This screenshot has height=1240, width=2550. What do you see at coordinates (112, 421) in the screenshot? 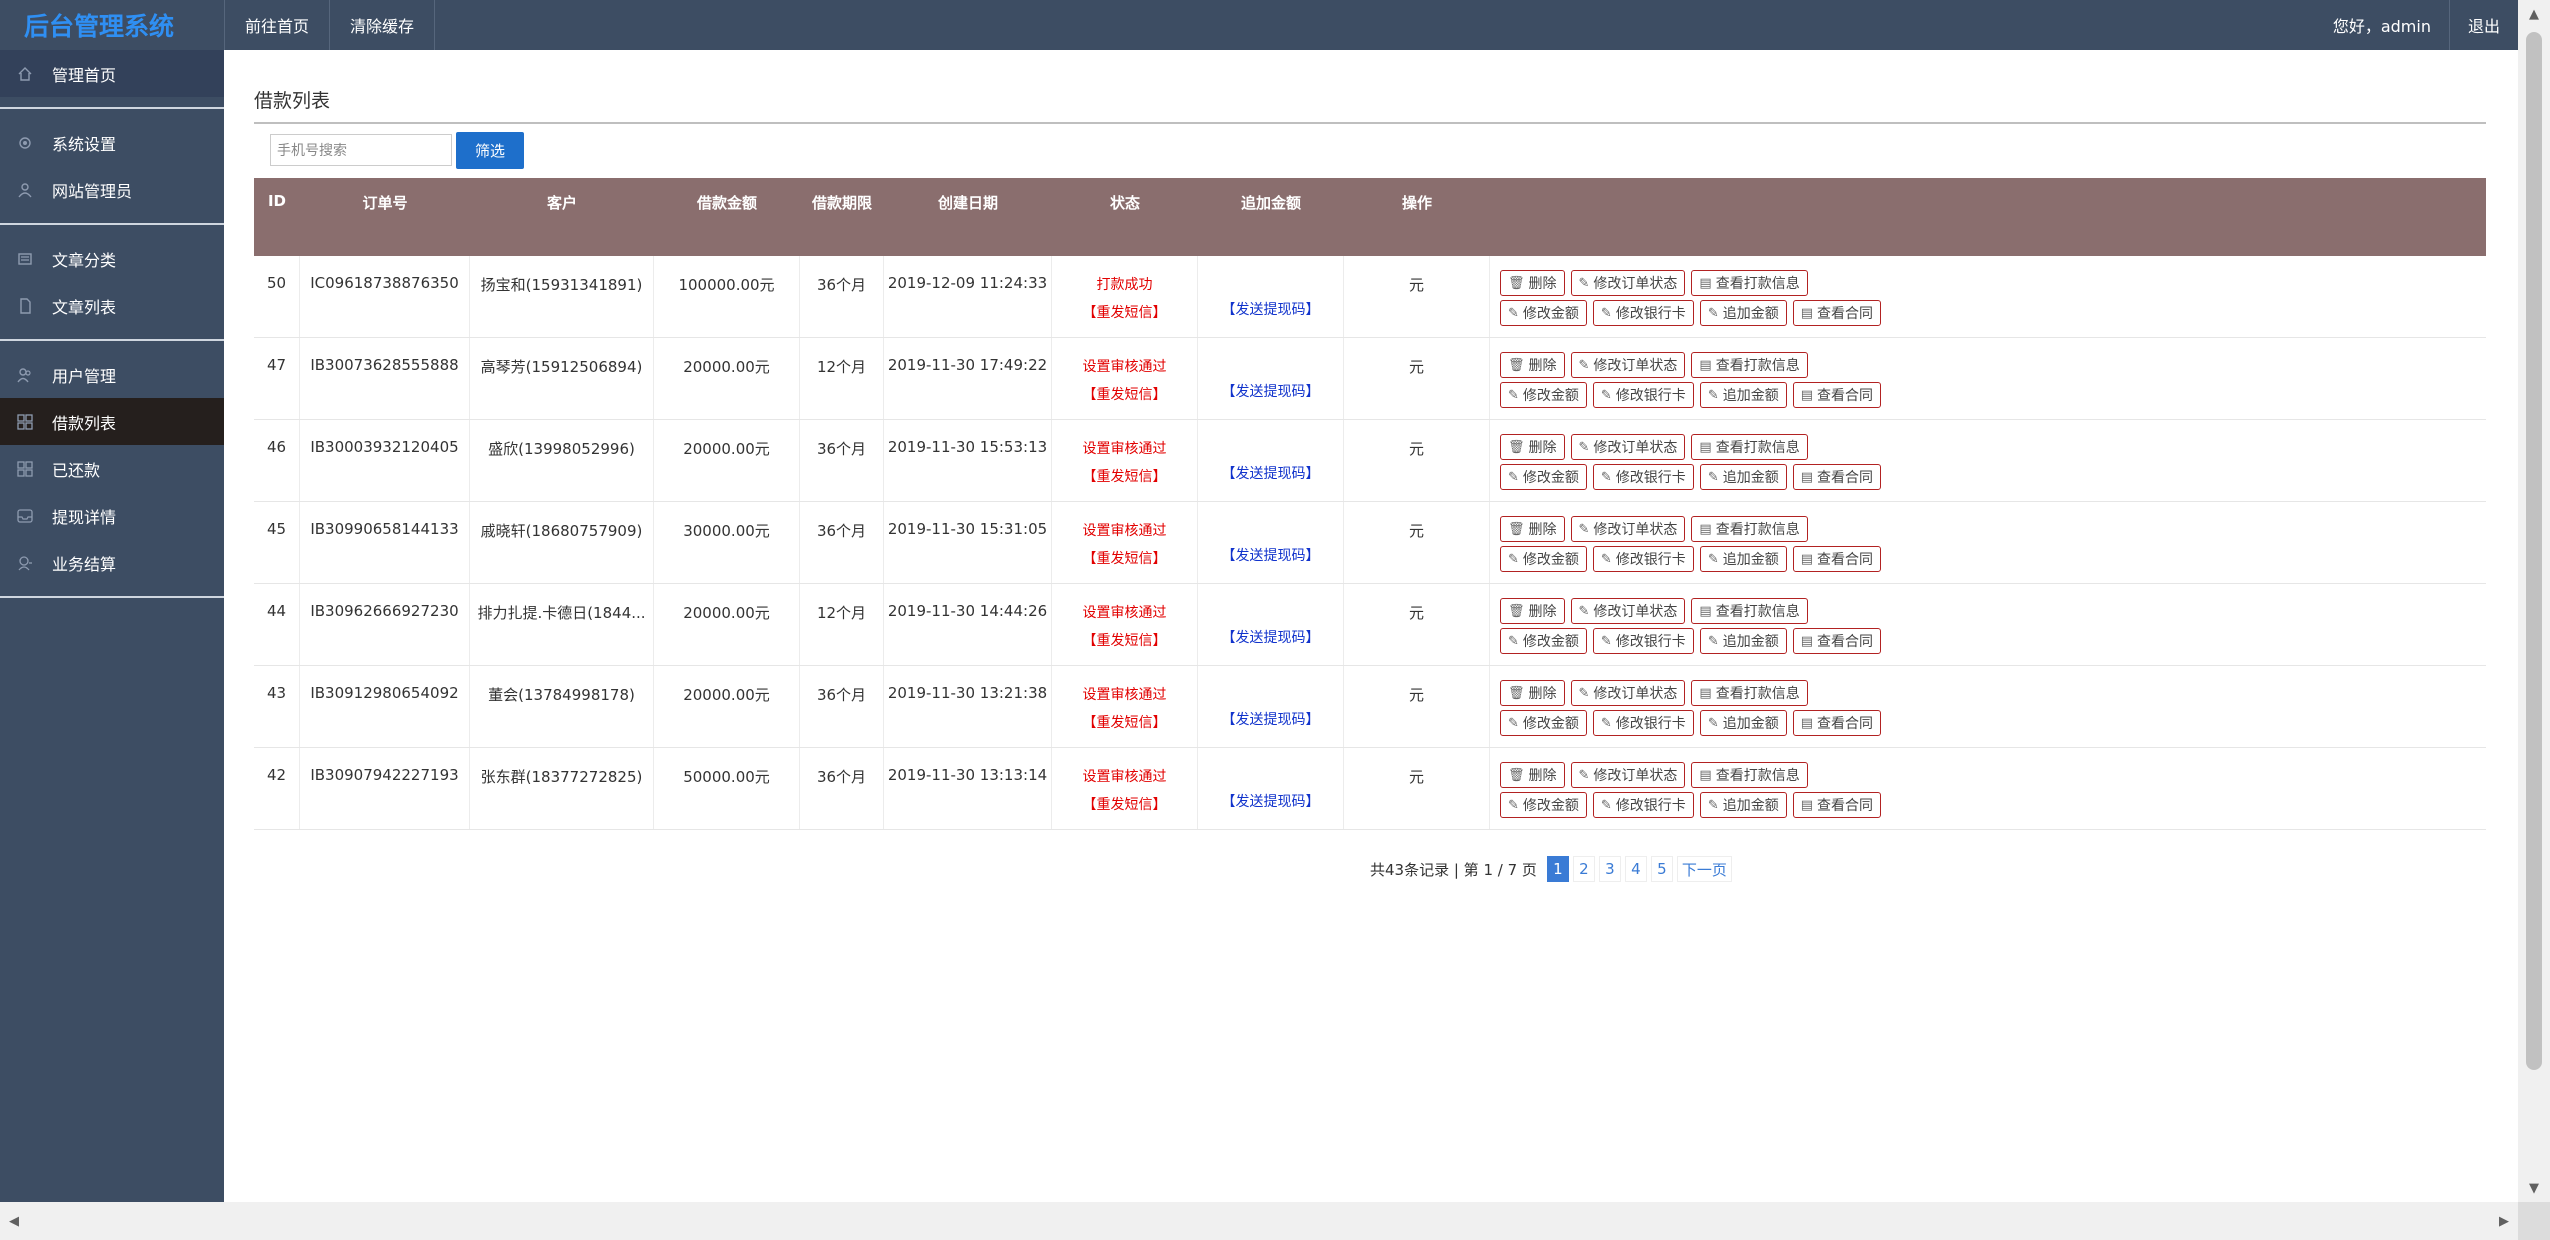
I see `sidebar-item-loan-list: 借款列表` at bounding box center [112, 421].